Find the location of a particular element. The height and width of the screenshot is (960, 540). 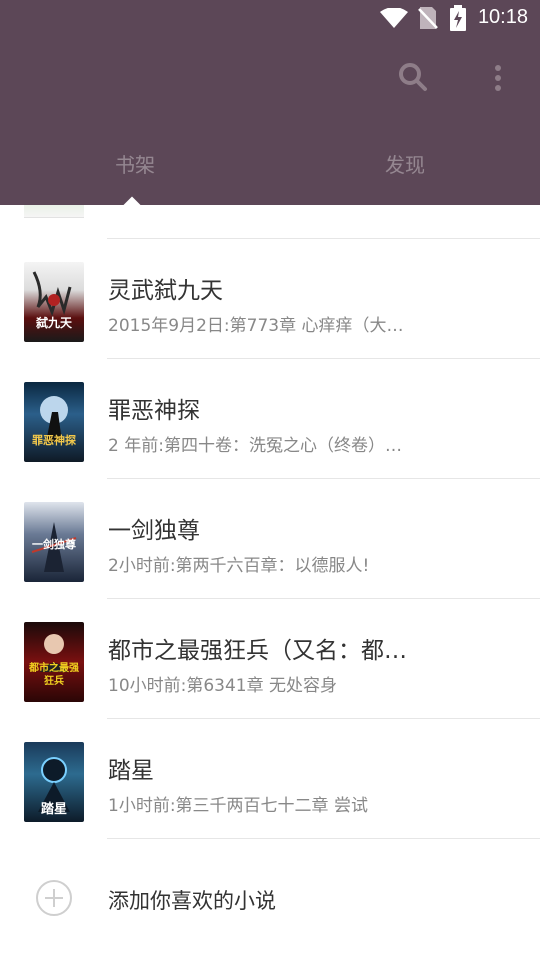

book-latest-chapter: 1小时前:第三千两百七十二章 尝试 is located at coordinates (238, 806).